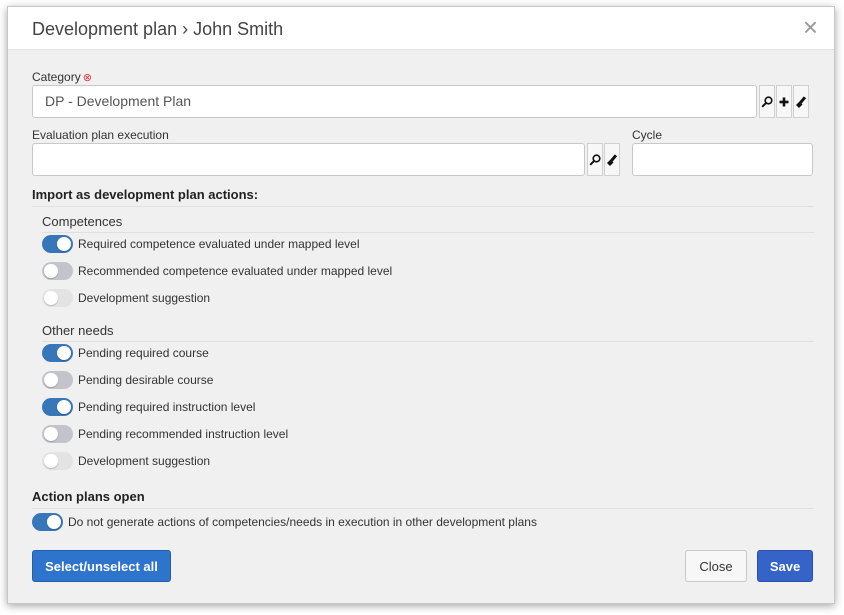  Describe the element at coordinates (87, 78) in the screenshot. I see `required-icon: ⊗` at that location.